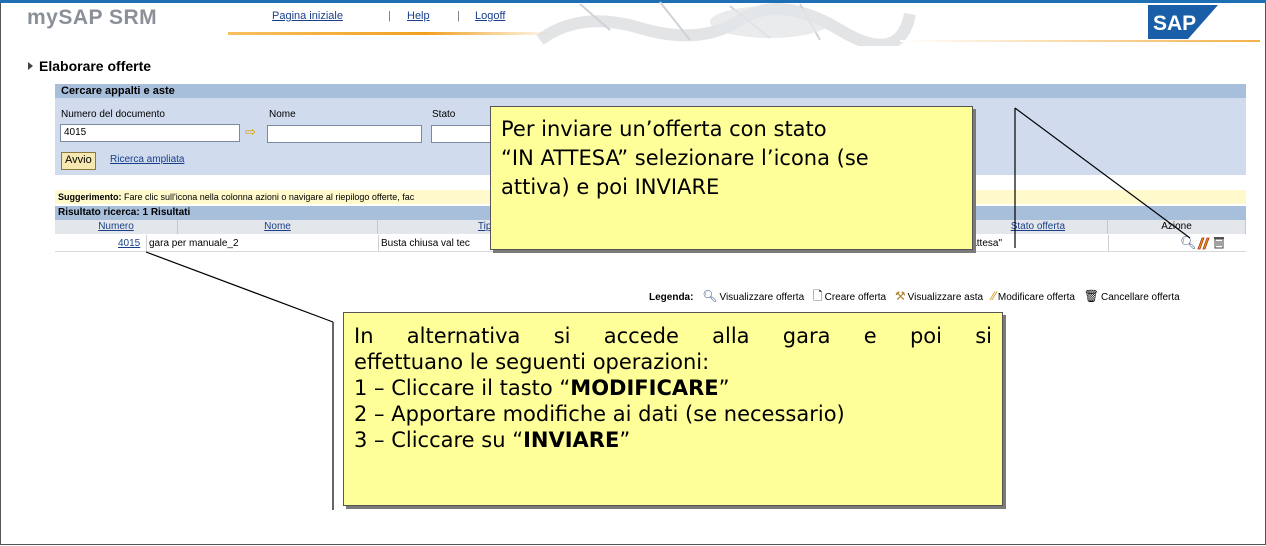 The height and width of the screenshot is (546, 1266). Describe the element at coordinates (78, 161) in the screenshot. I see `start-search-button: Avvio` at that location.